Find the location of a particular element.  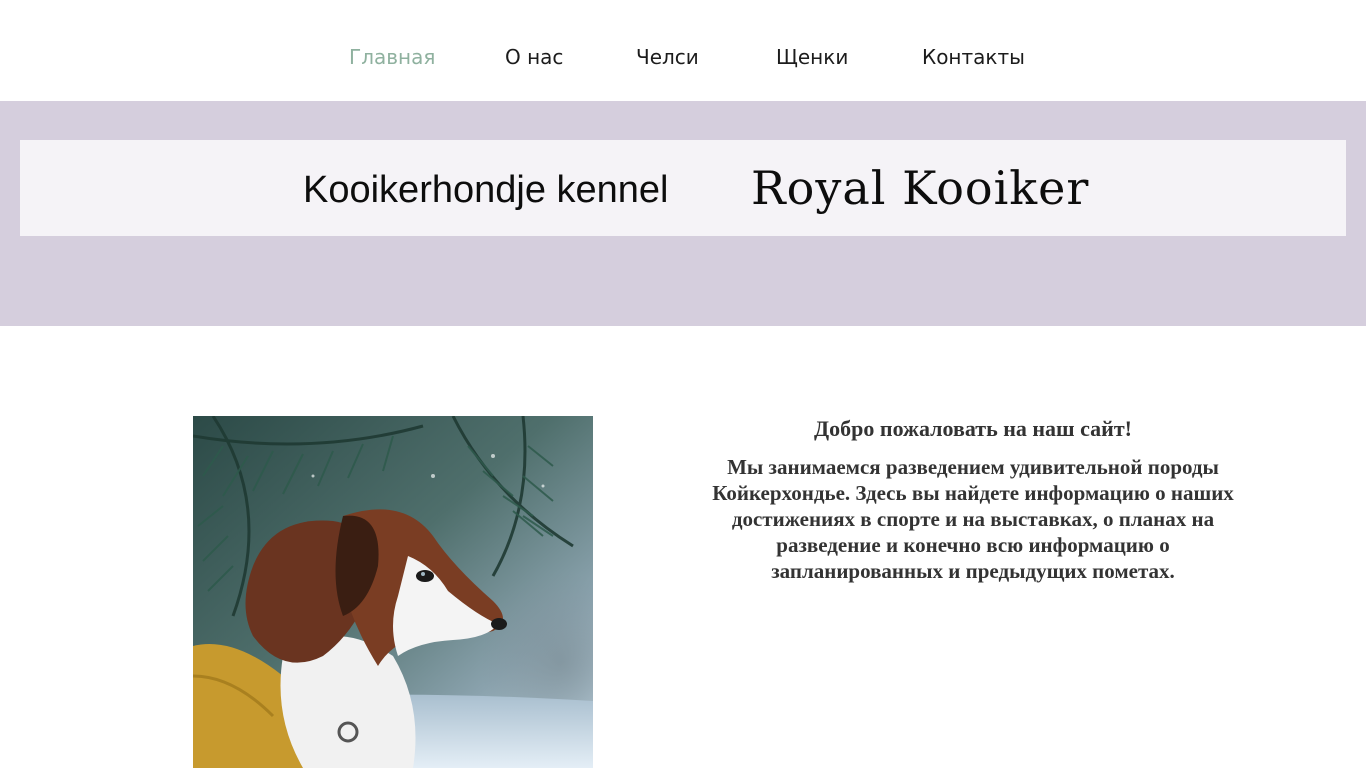

nav-link-contacts: Контакты is located at coordinates (973, 57).